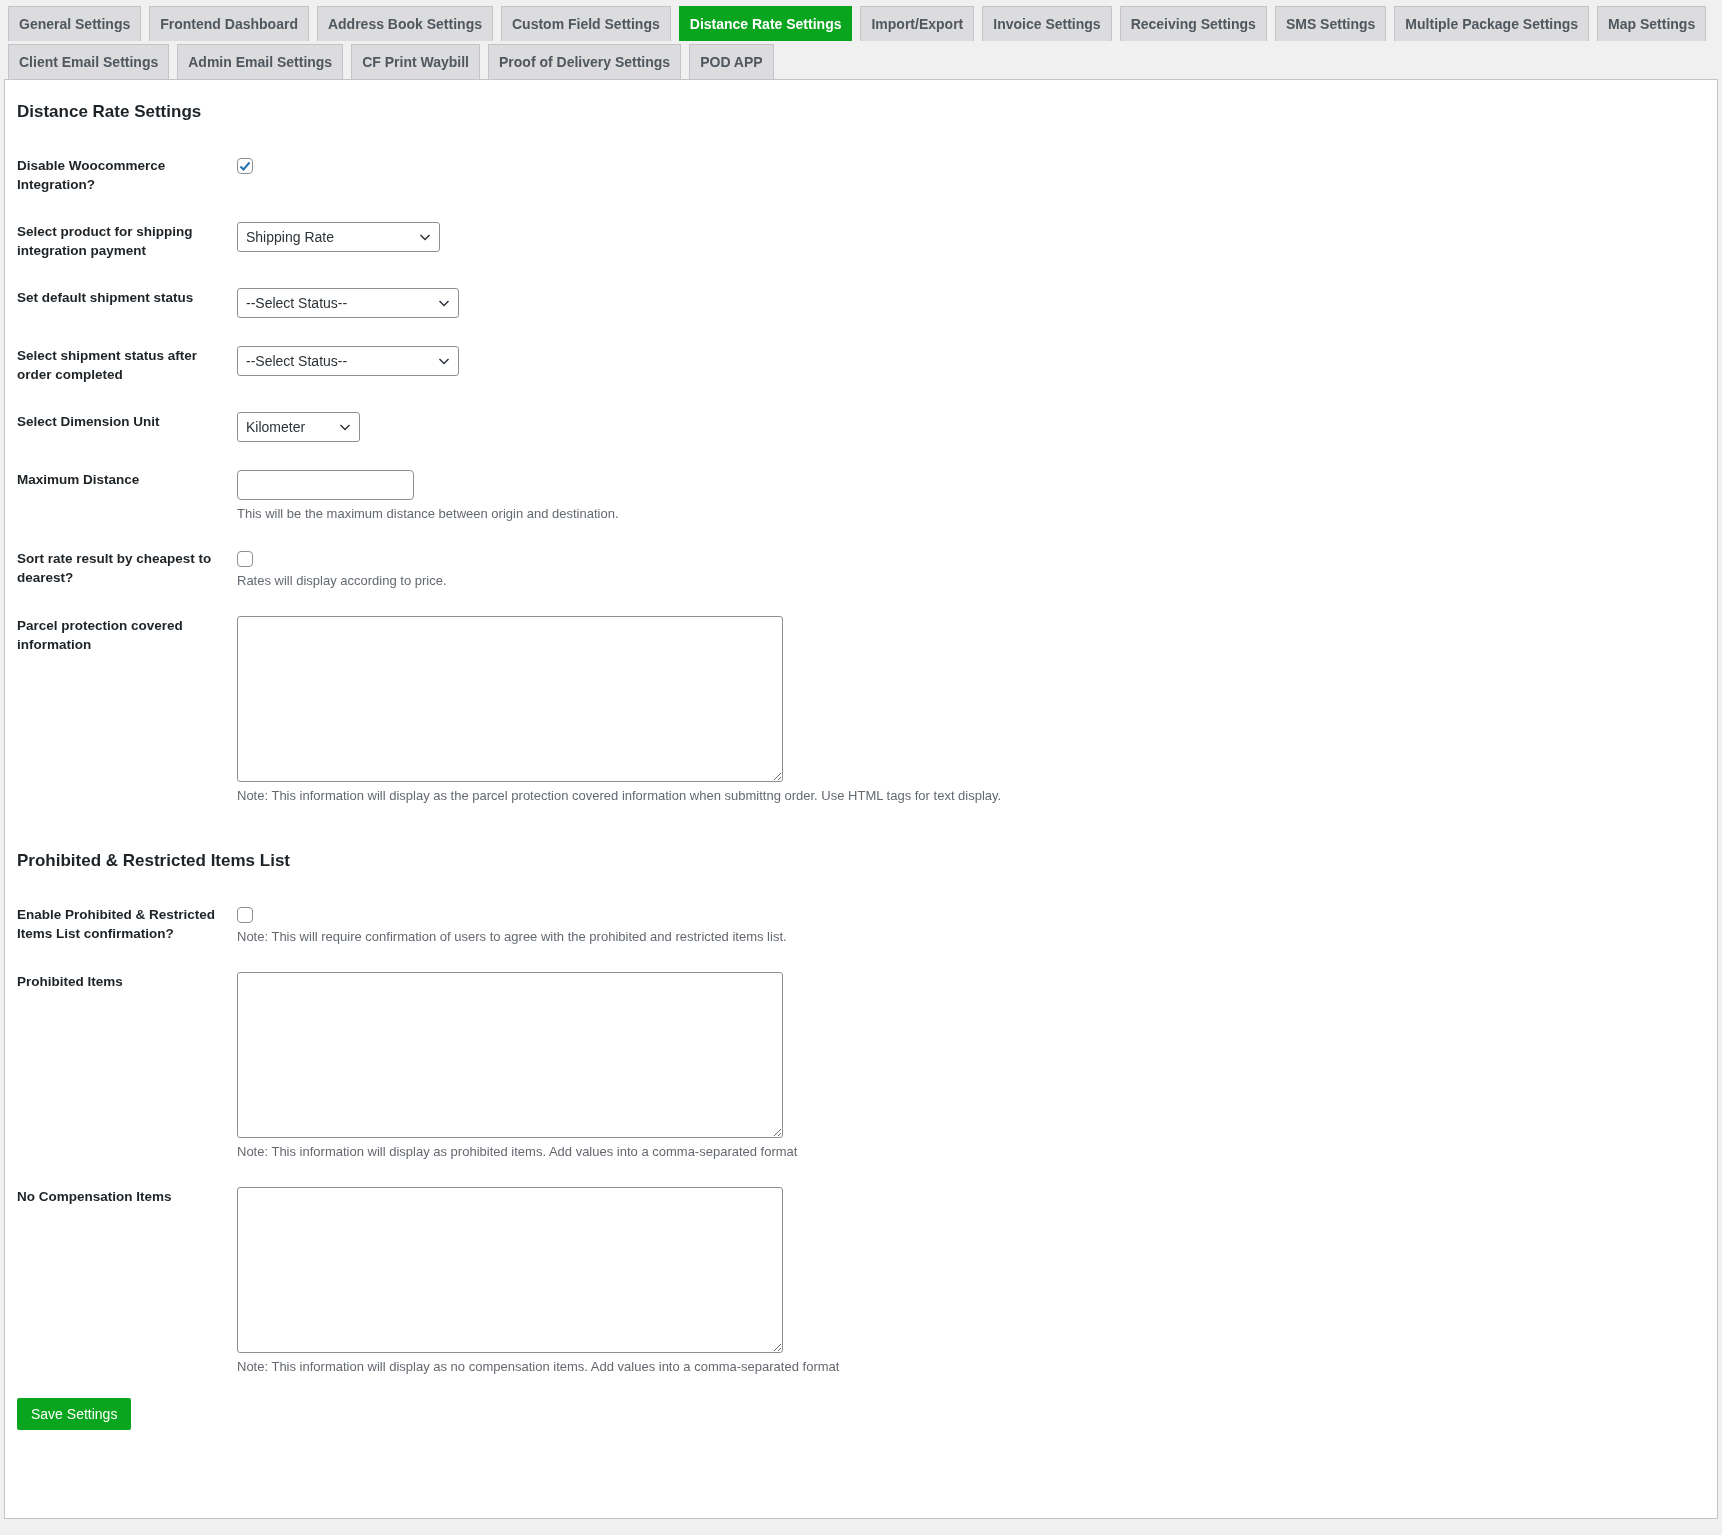 The height and width of the screenshot is (1535, 1722). Describe the element at coordinates (1492, 23) in the screenshot. I see `tab: Multiple Package Settings` at that location.